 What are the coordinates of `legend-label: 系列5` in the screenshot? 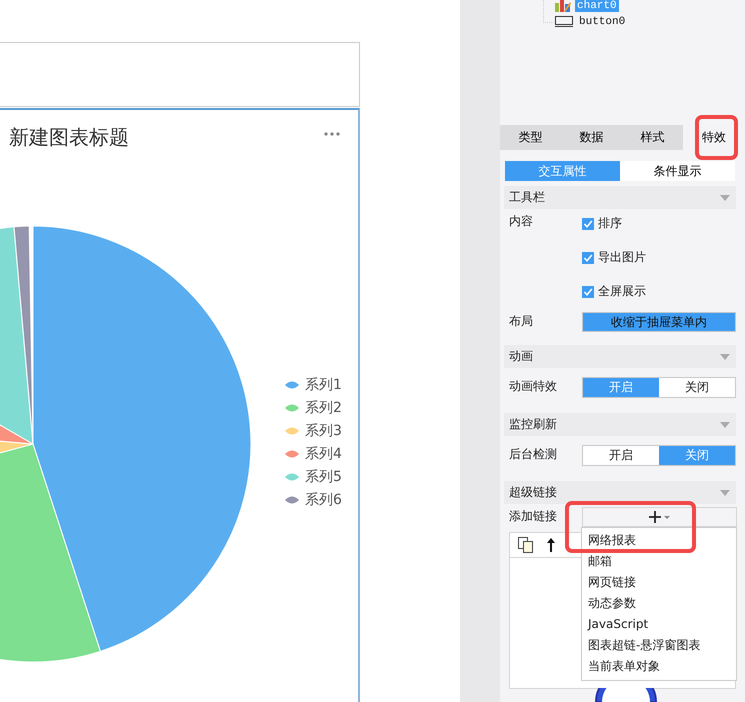 It's located at (323, 477).